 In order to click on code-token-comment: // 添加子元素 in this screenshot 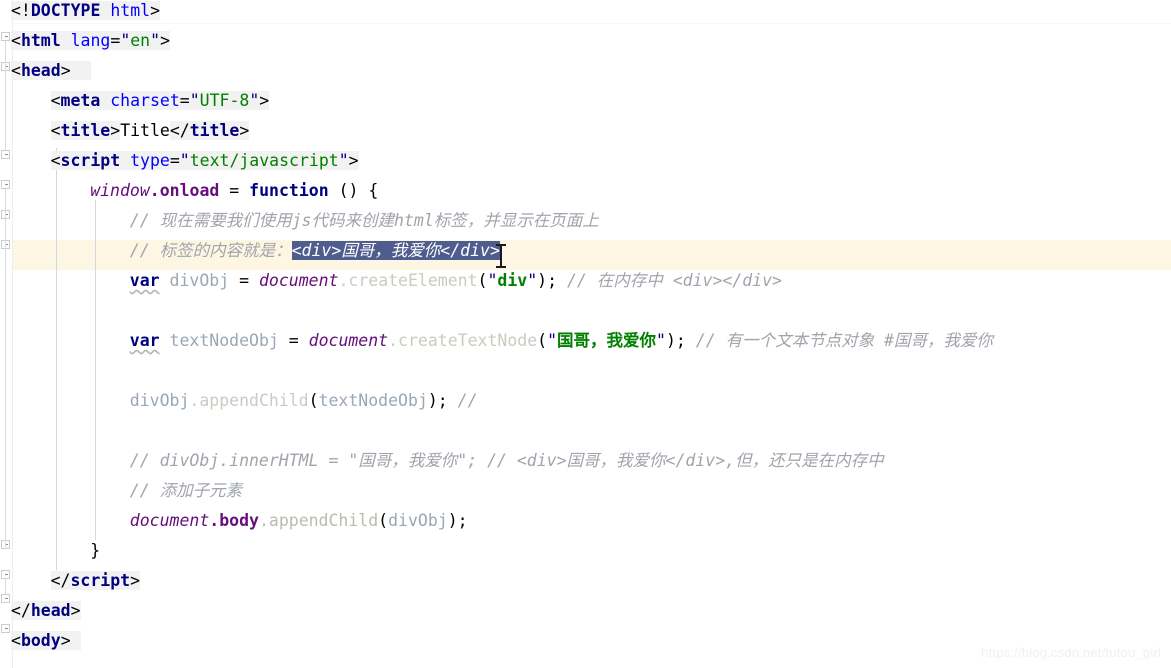, I will do `click(186, 490)`.